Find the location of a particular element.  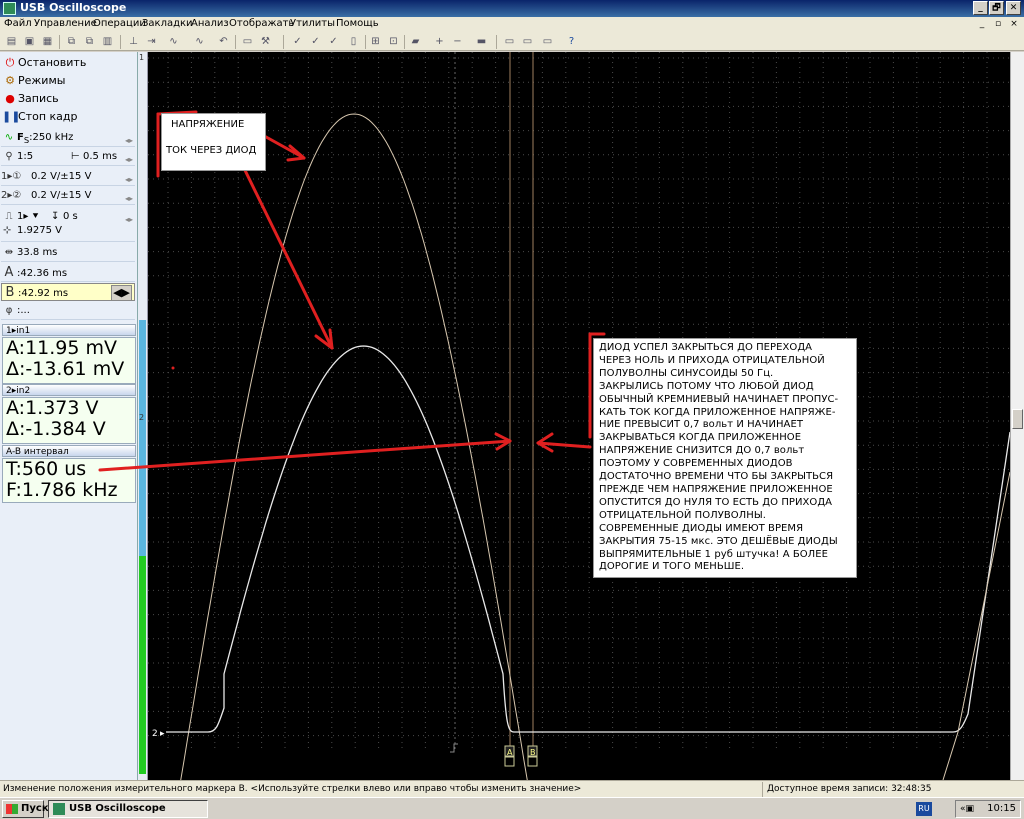

callout-text-line: НИЕ ПРЕВЫСИТ 0,7 вольт И НАЧИНАЕТ is located at coordinates (701, 425).